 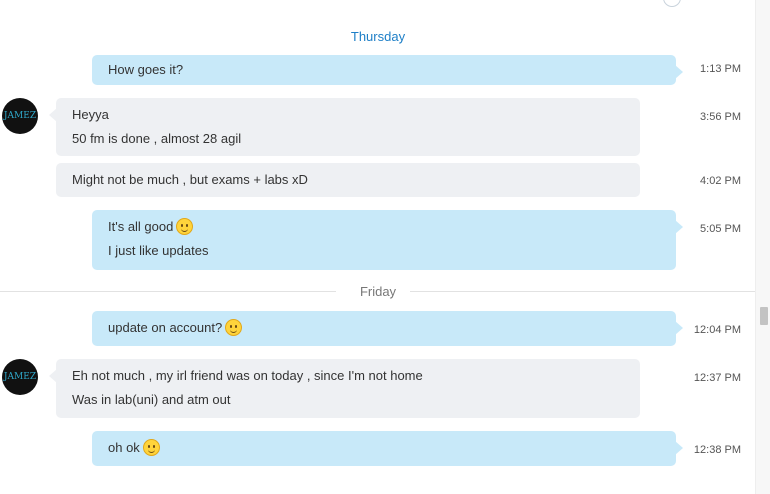 What do you see at coordinates (165, 327) in the screenshot?
I see `message-text: update on account?` at bounding box center [165, 327].